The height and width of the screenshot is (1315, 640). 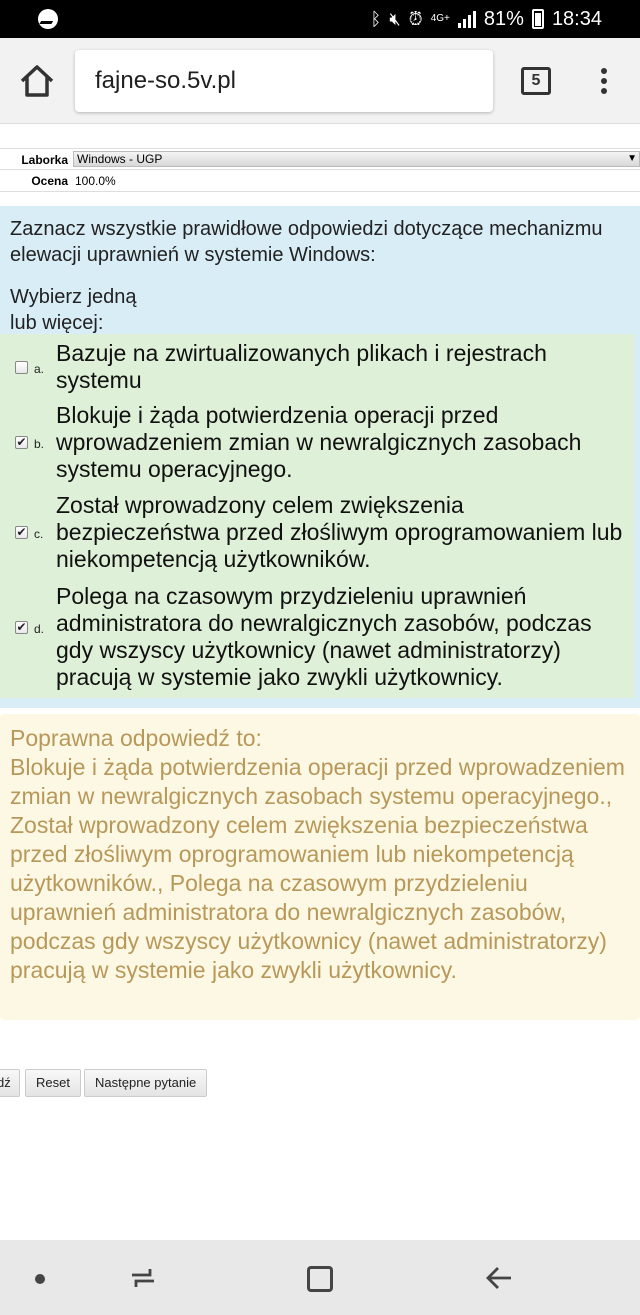 I want to click on tabs-icon: 5, so click(x=536, y=81).